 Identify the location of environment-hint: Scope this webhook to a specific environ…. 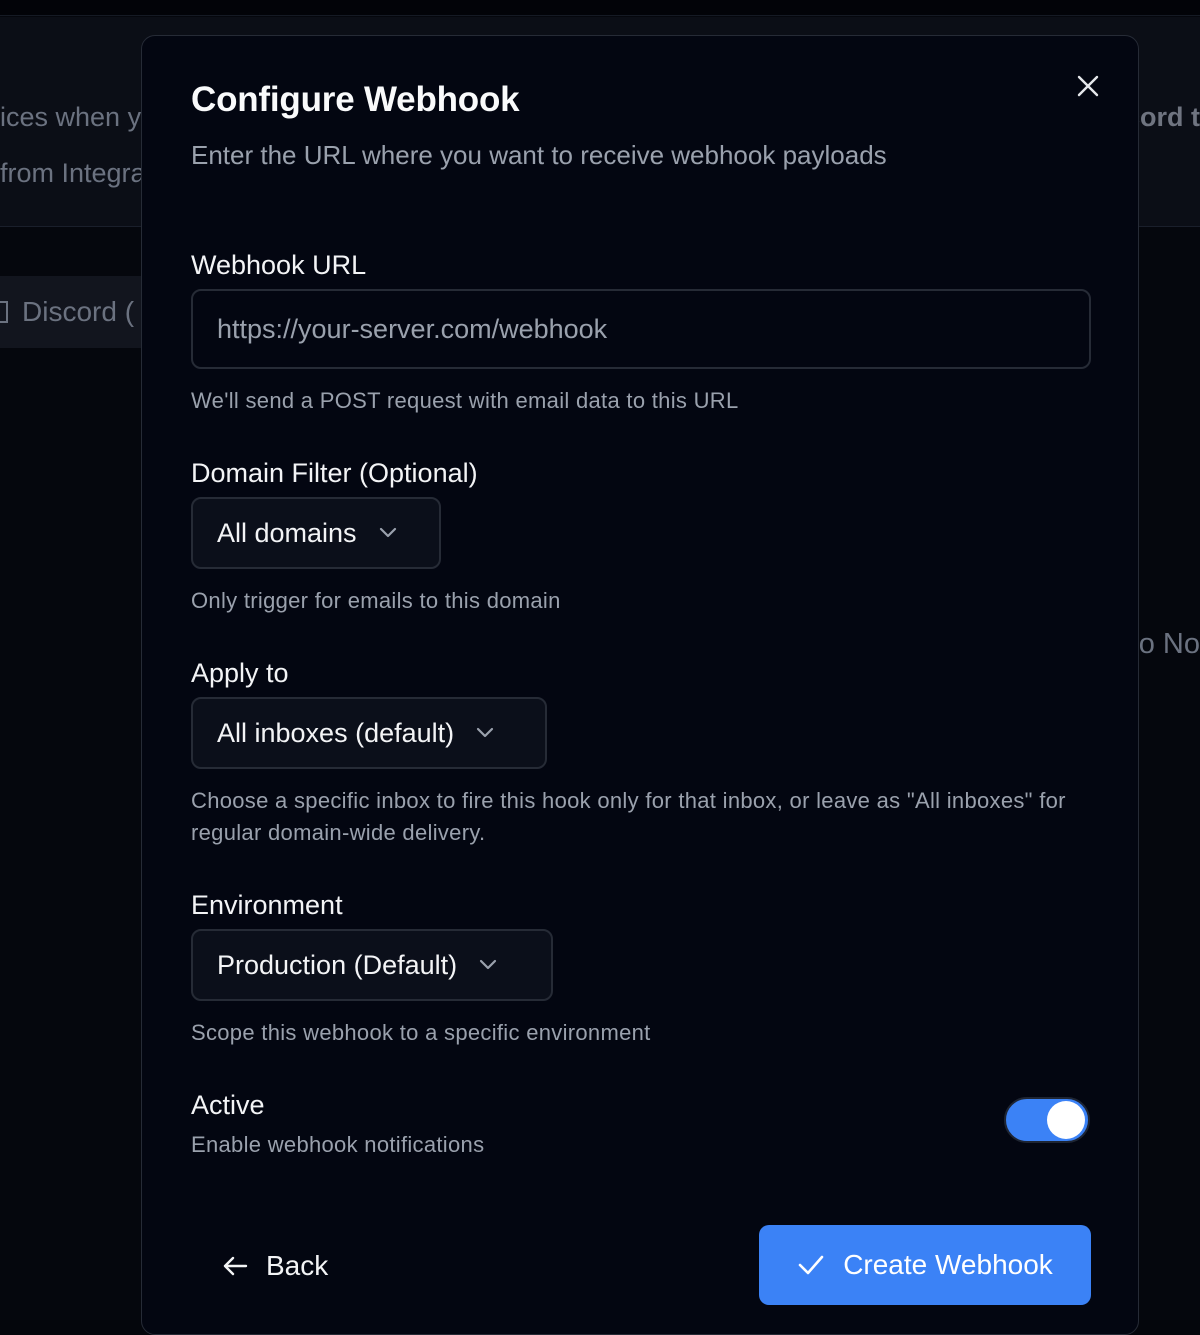
(421, 1032).